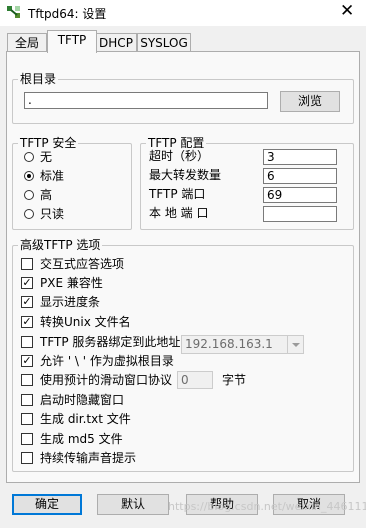 The image size is (366, 528). I want to click on max-retransmit-input: 6, so click(300, 176).